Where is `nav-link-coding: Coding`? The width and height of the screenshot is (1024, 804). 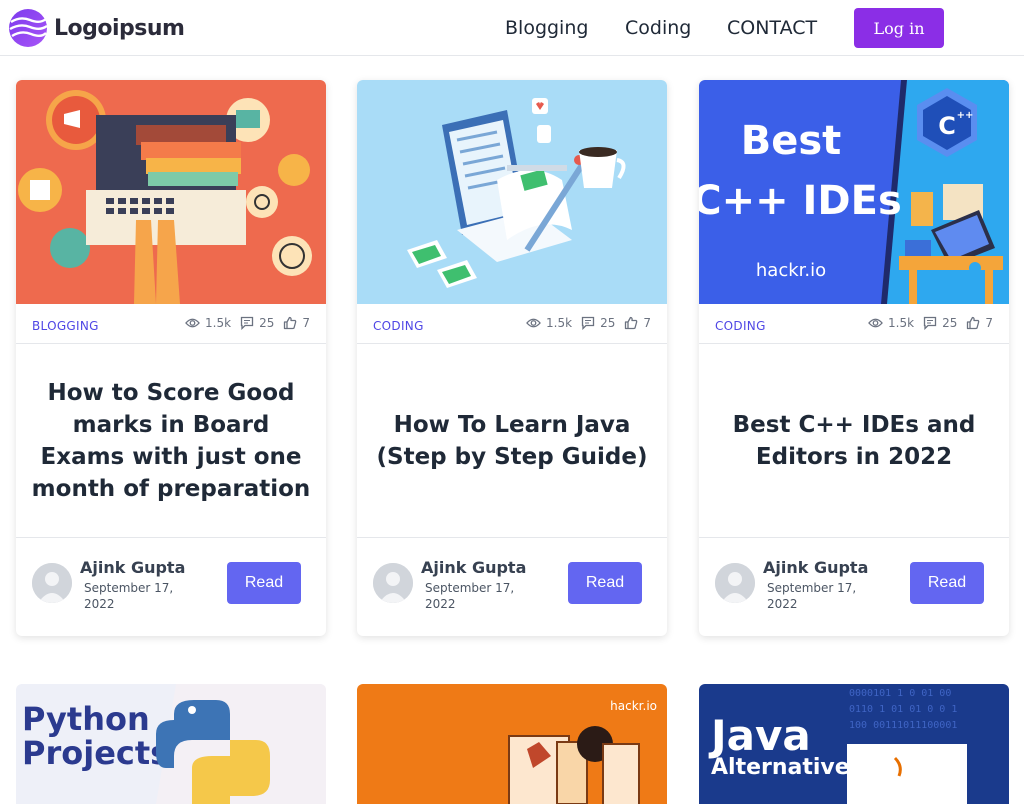
nav-link-coding: Coding is located at coordinates (658, 28).